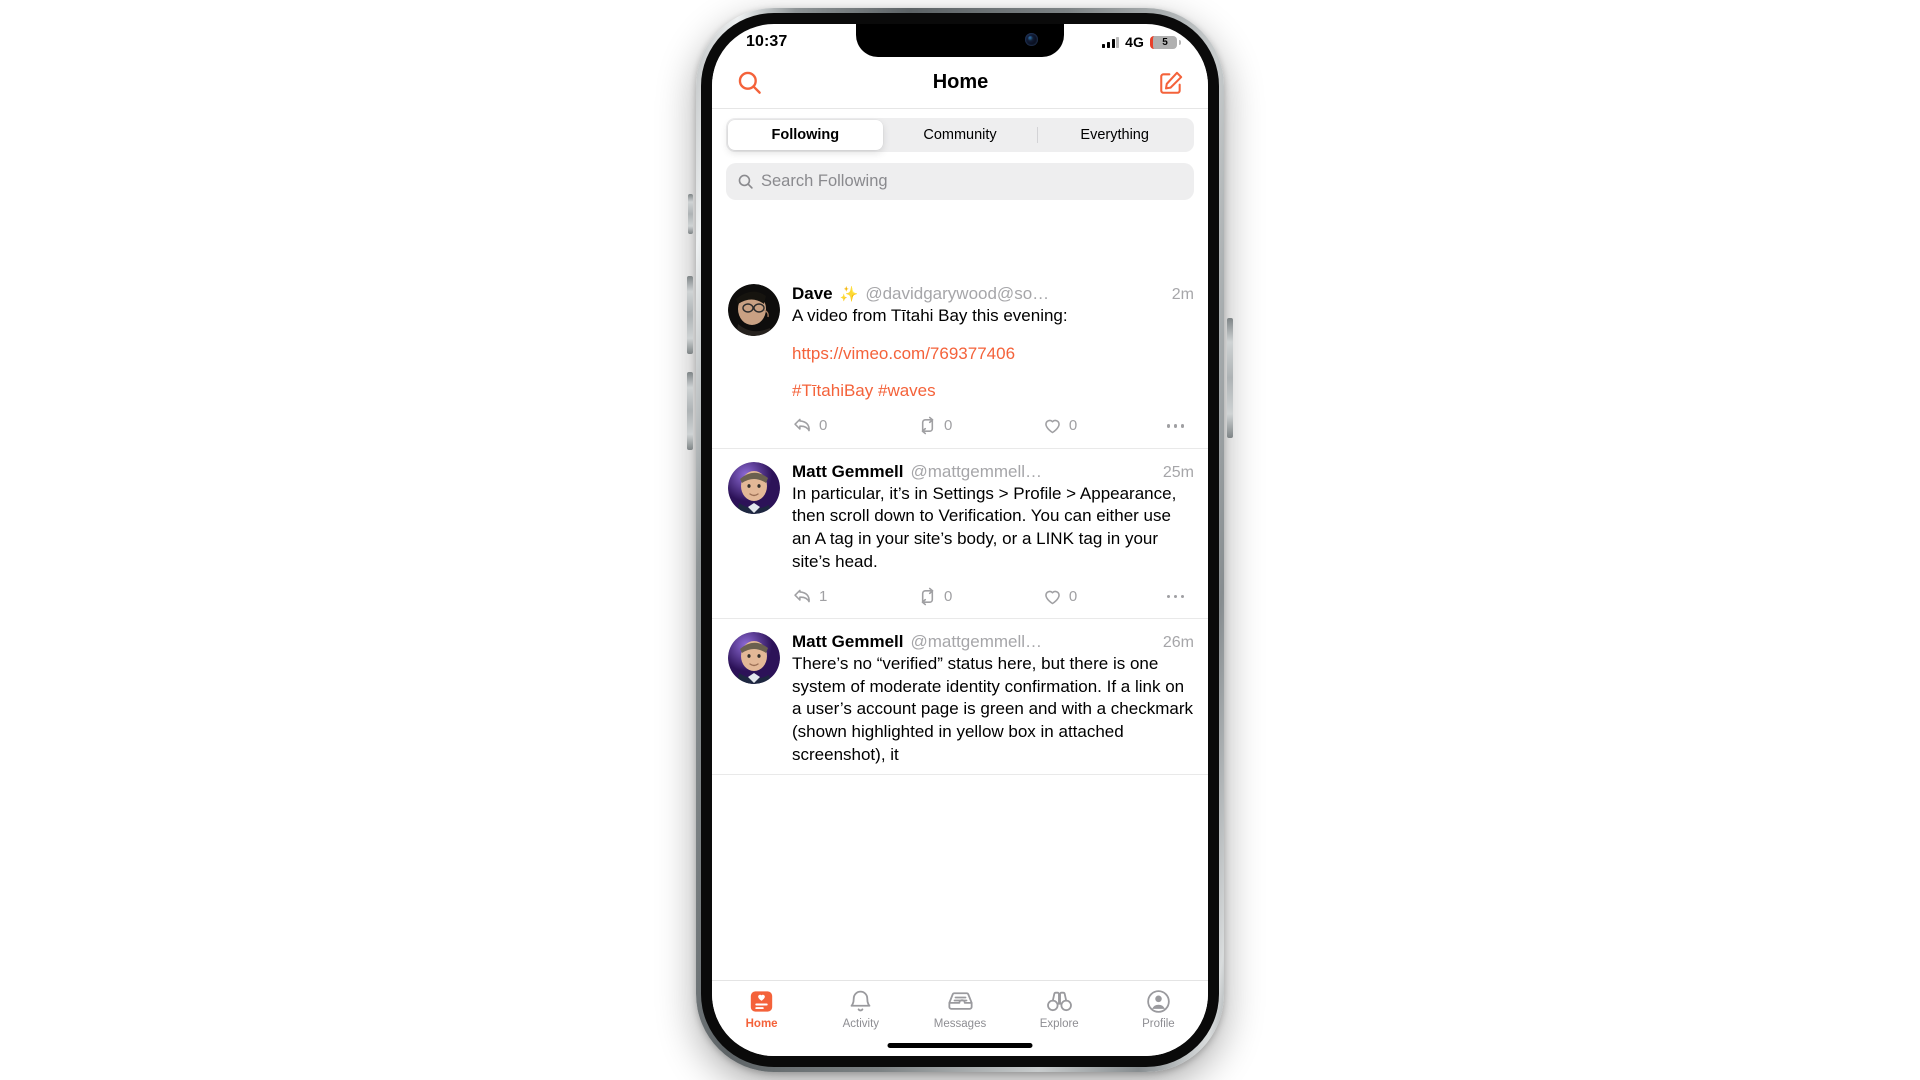  What do you see at coordinates (690, 214) in the screenshot?
I see `mute-switch-button` at bounding box center [690, 214].